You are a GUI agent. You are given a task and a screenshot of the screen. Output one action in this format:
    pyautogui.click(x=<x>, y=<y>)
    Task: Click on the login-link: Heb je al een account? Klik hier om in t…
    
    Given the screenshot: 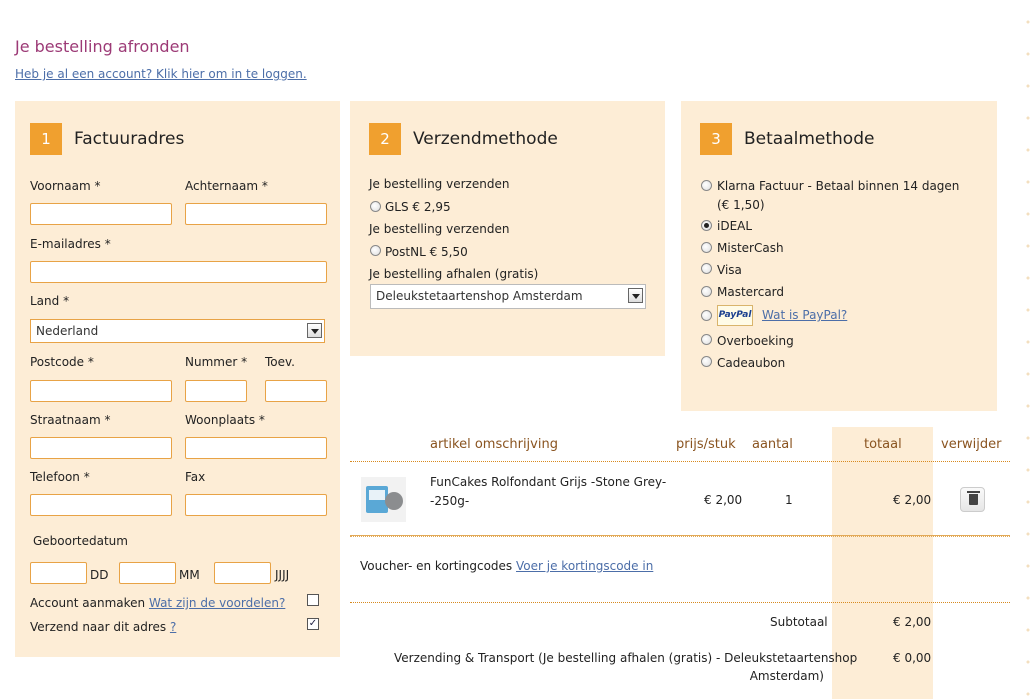 What is the action you would take?
    pyautogui.click(x=161, y=74)
    